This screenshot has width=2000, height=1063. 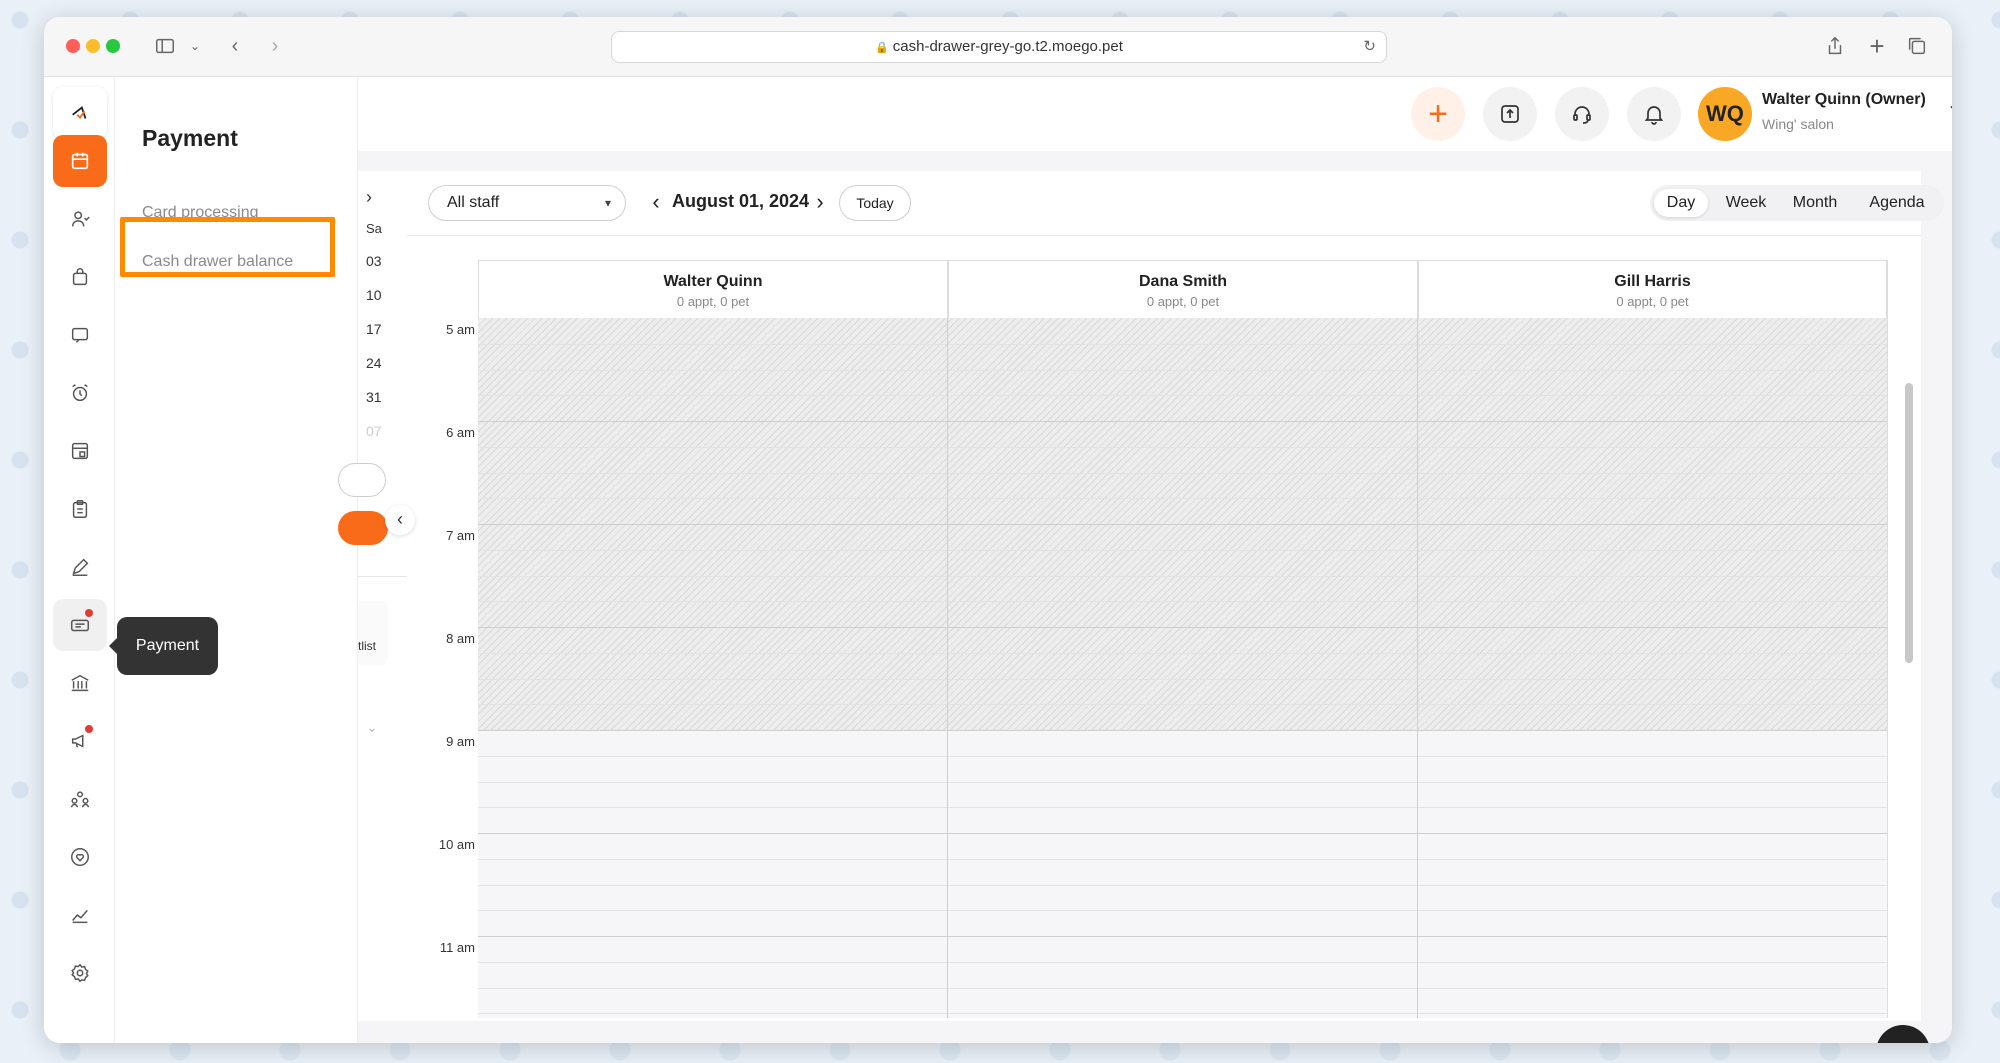 What do you see at coordinates (820, 202) in the screenshot?
I see `next-day-button: ›` at bounding box center [820, 202].